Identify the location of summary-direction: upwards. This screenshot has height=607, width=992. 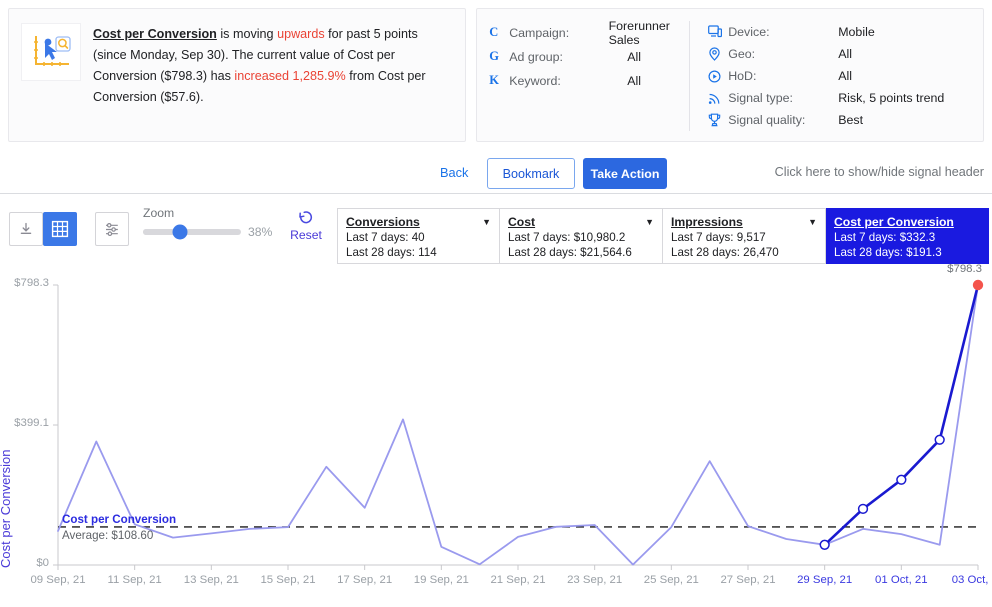
(301, 34).